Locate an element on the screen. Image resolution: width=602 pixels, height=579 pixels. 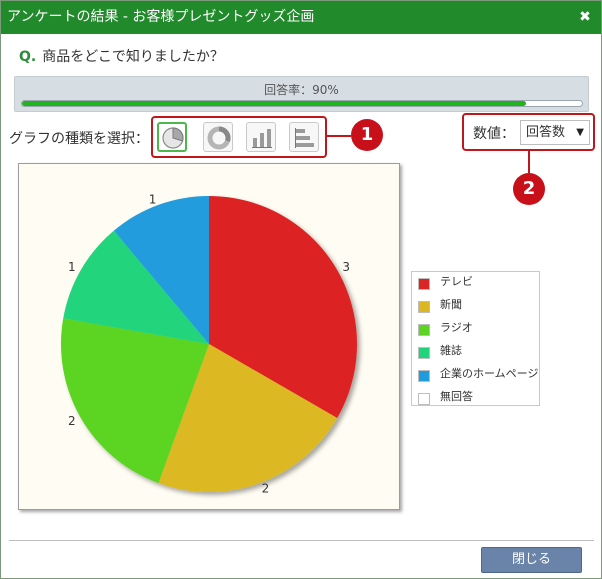
donut-chart-button is located at coordinates (218, 137).